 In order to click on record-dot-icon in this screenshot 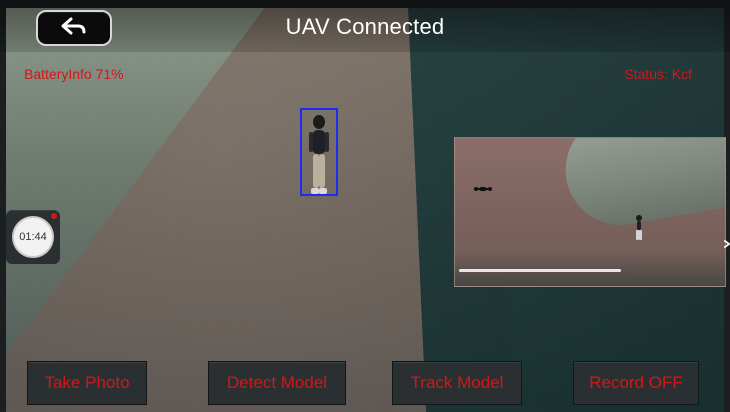, I will do `click(54, 216)`.